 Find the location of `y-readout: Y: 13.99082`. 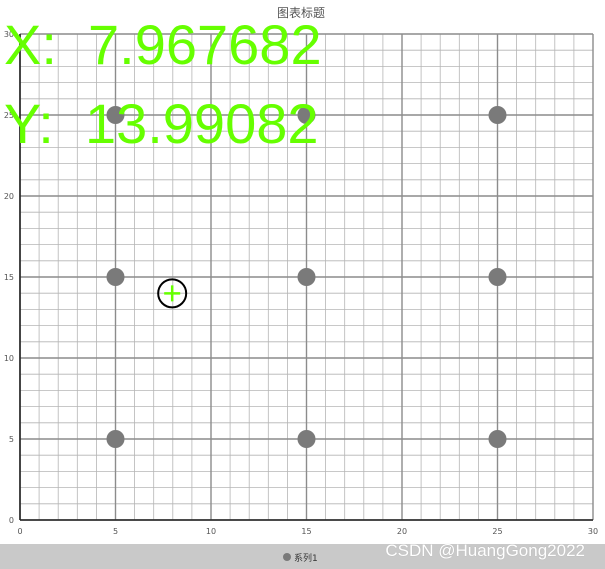

y-readout: Y: 13.99082 is located at coordinates (161, 123).